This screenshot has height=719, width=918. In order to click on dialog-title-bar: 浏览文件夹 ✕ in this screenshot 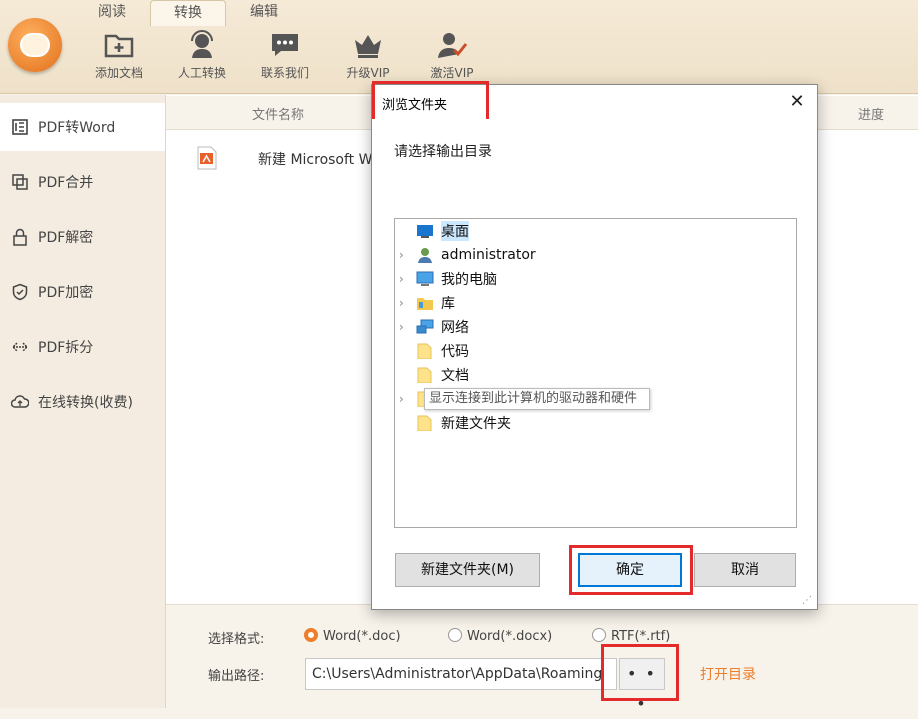, I will do `click(594, 102)`.